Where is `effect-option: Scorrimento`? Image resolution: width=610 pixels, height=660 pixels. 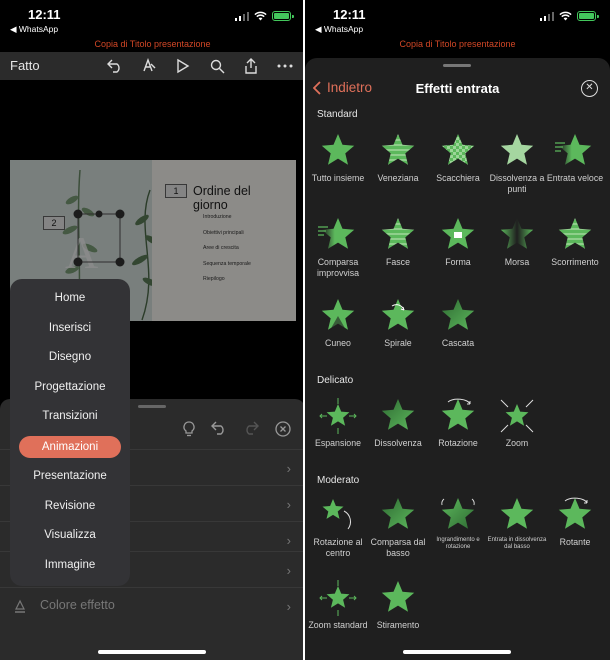
effect-option: Scorrimento is located at coordinates (575, 241).